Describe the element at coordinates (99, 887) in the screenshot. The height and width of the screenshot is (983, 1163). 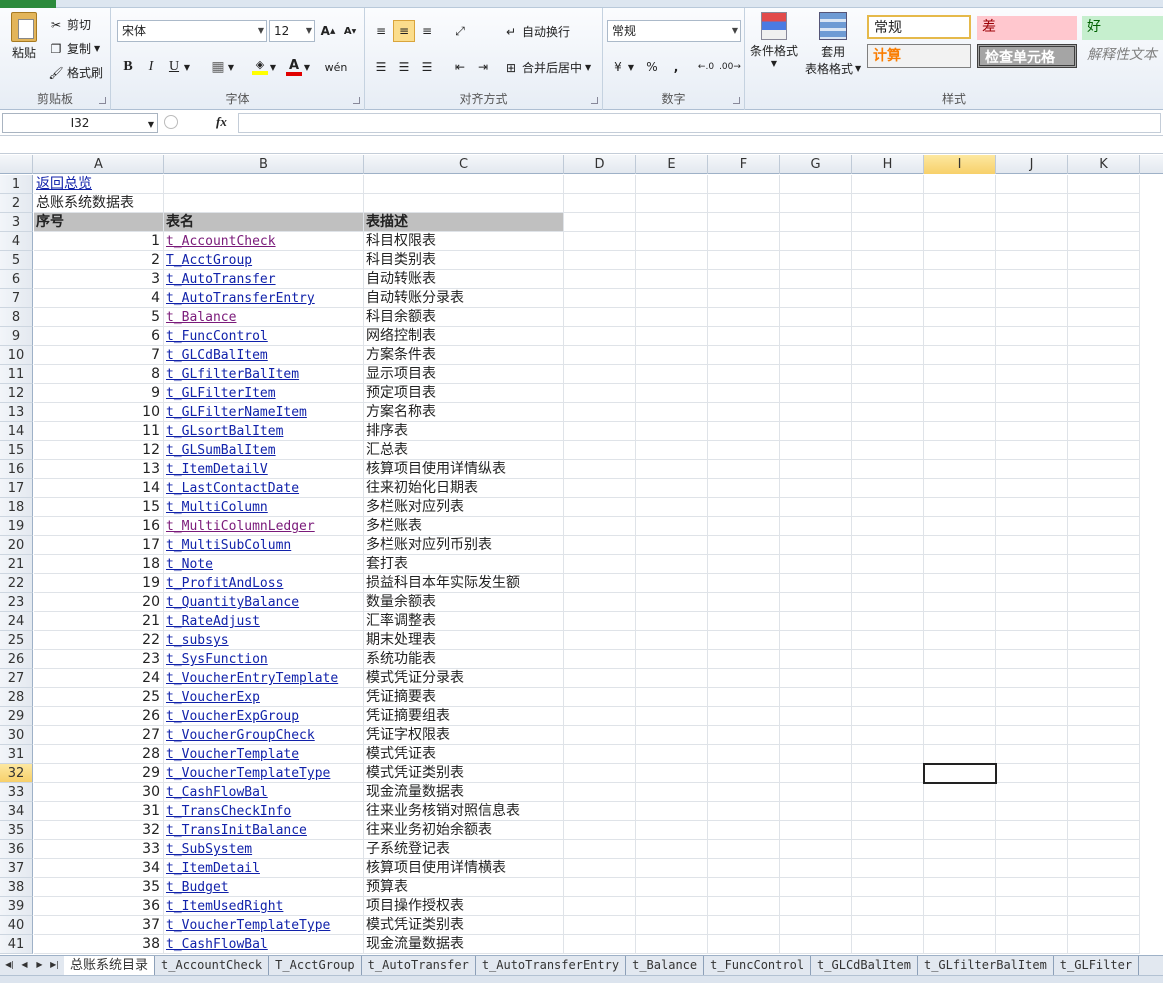
I see `seq-cell: 35` at that location.